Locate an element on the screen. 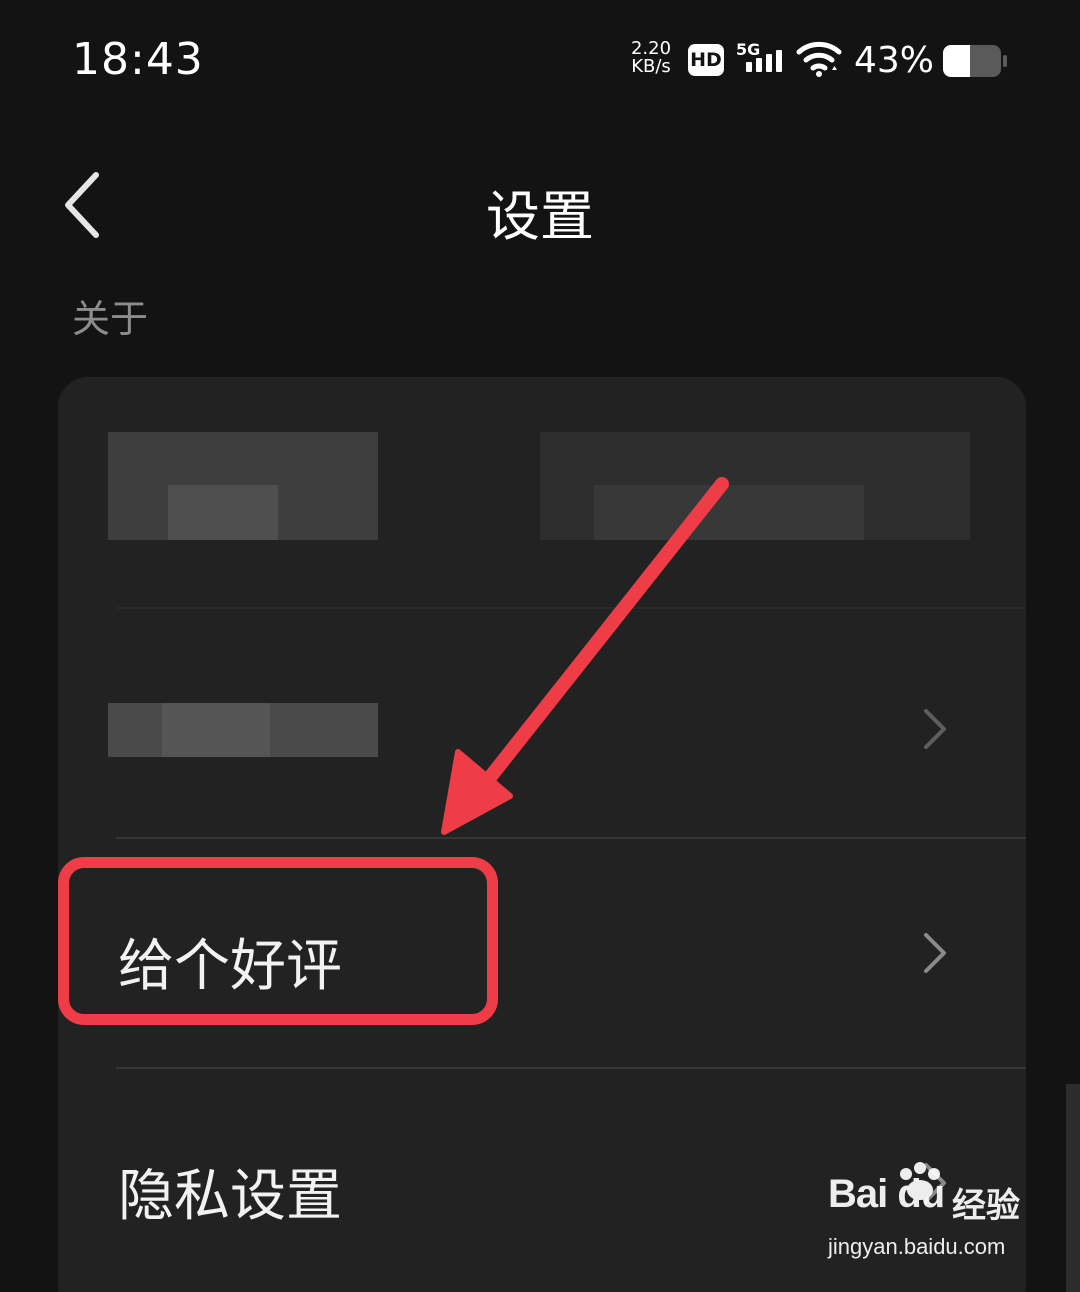  section-label-about: 关于 is located at coordinates (110, 319).